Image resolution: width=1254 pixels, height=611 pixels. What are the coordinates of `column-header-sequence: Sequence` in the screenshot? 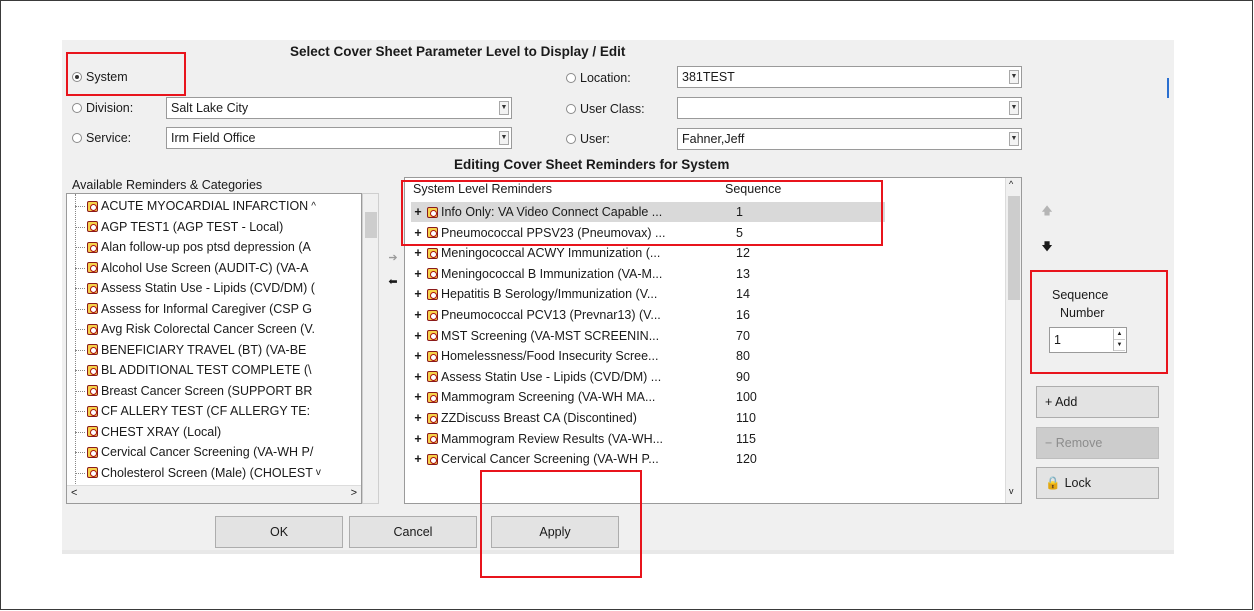 It's located at (753, 189).